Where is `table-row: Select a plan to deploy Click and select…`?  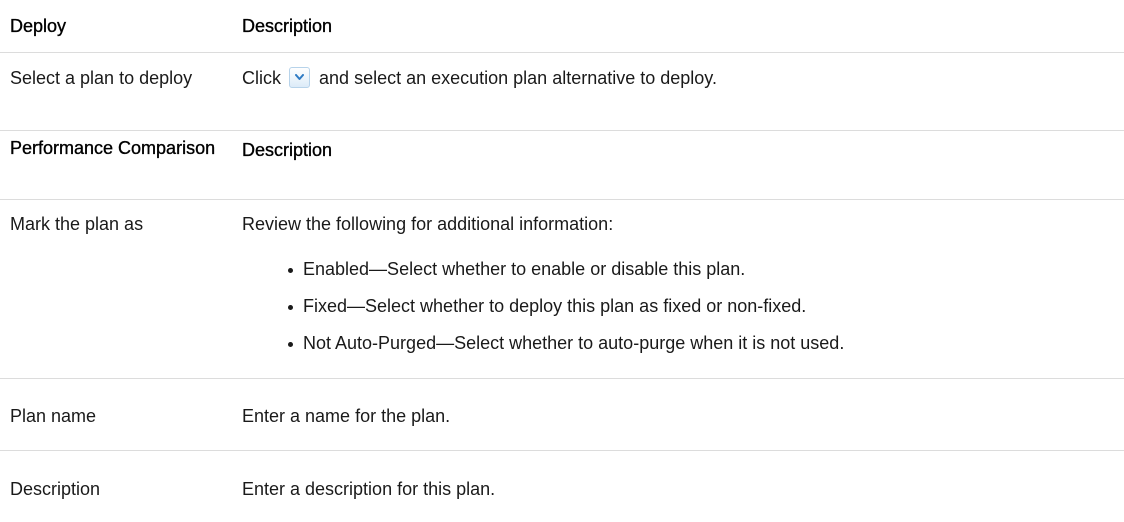 table-row: Select a plan to deploy Click and select… is located at coordinates (562, 92).